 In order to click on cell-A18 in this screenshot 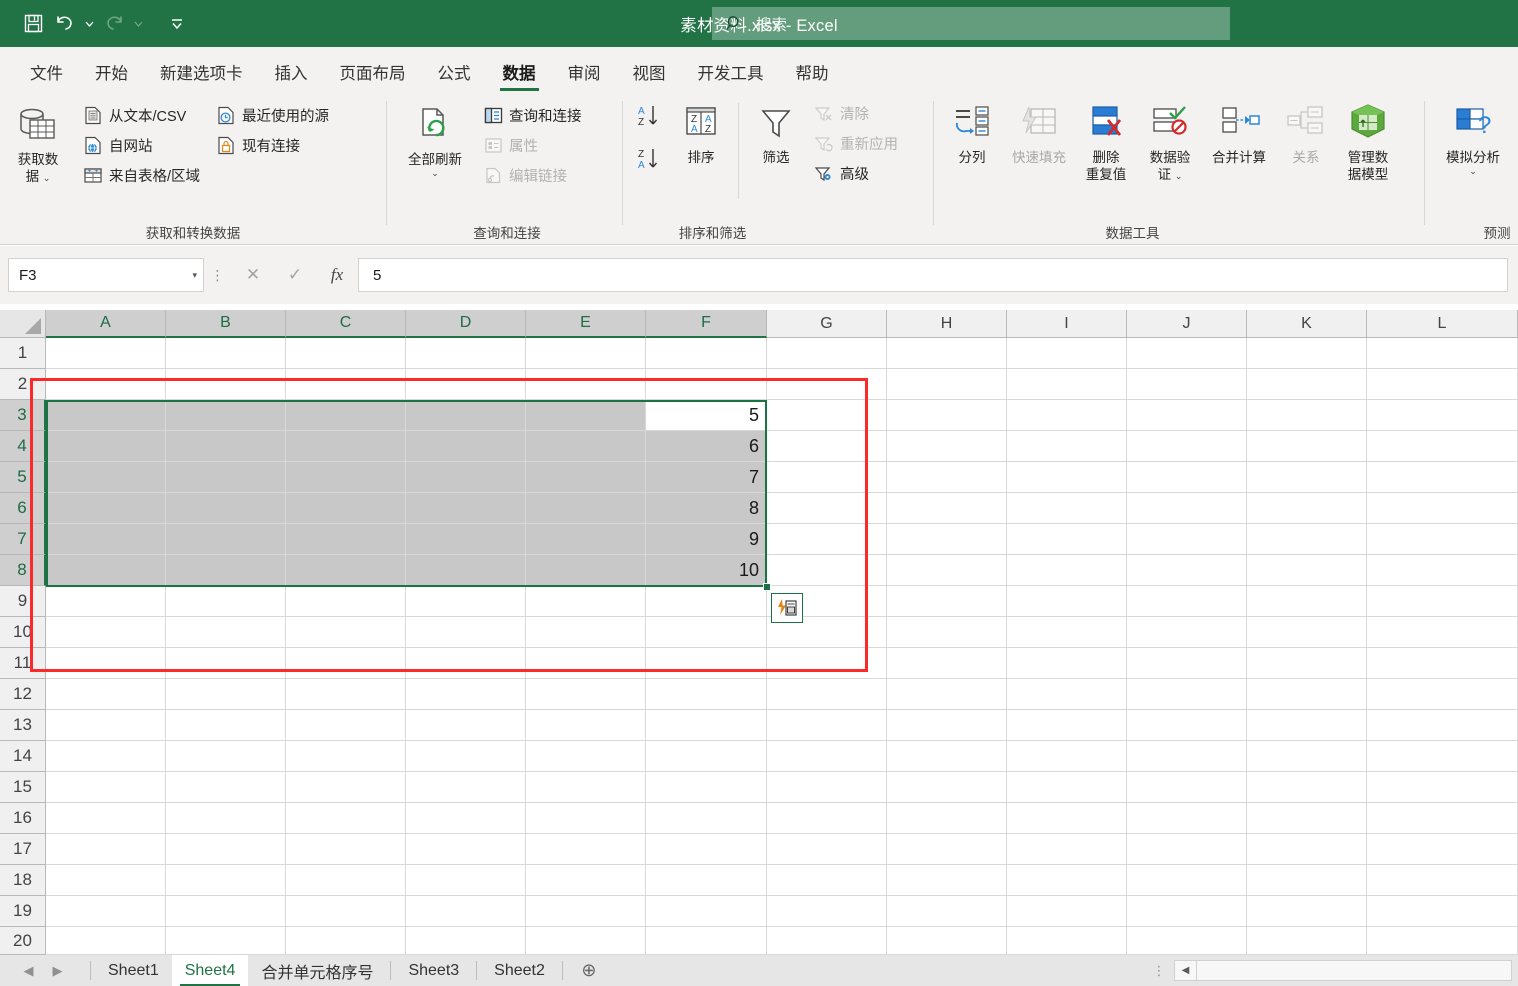, I will do `click(106, 880)`.